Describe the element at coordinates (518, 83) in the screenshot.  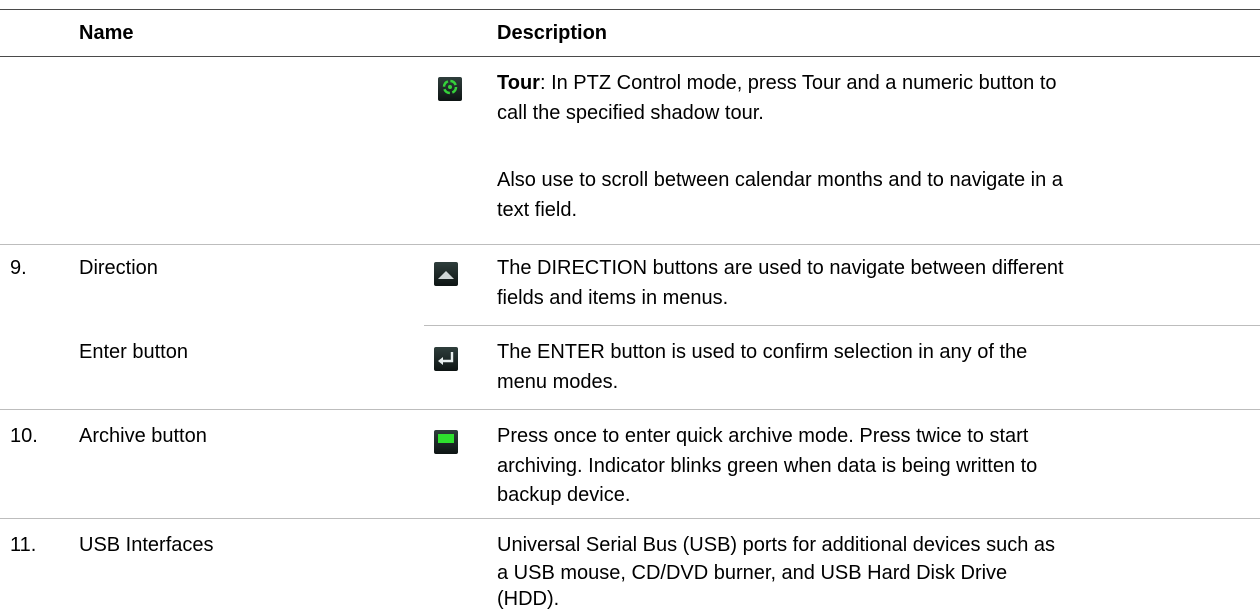
I see `tour-term: Tour` at that location.